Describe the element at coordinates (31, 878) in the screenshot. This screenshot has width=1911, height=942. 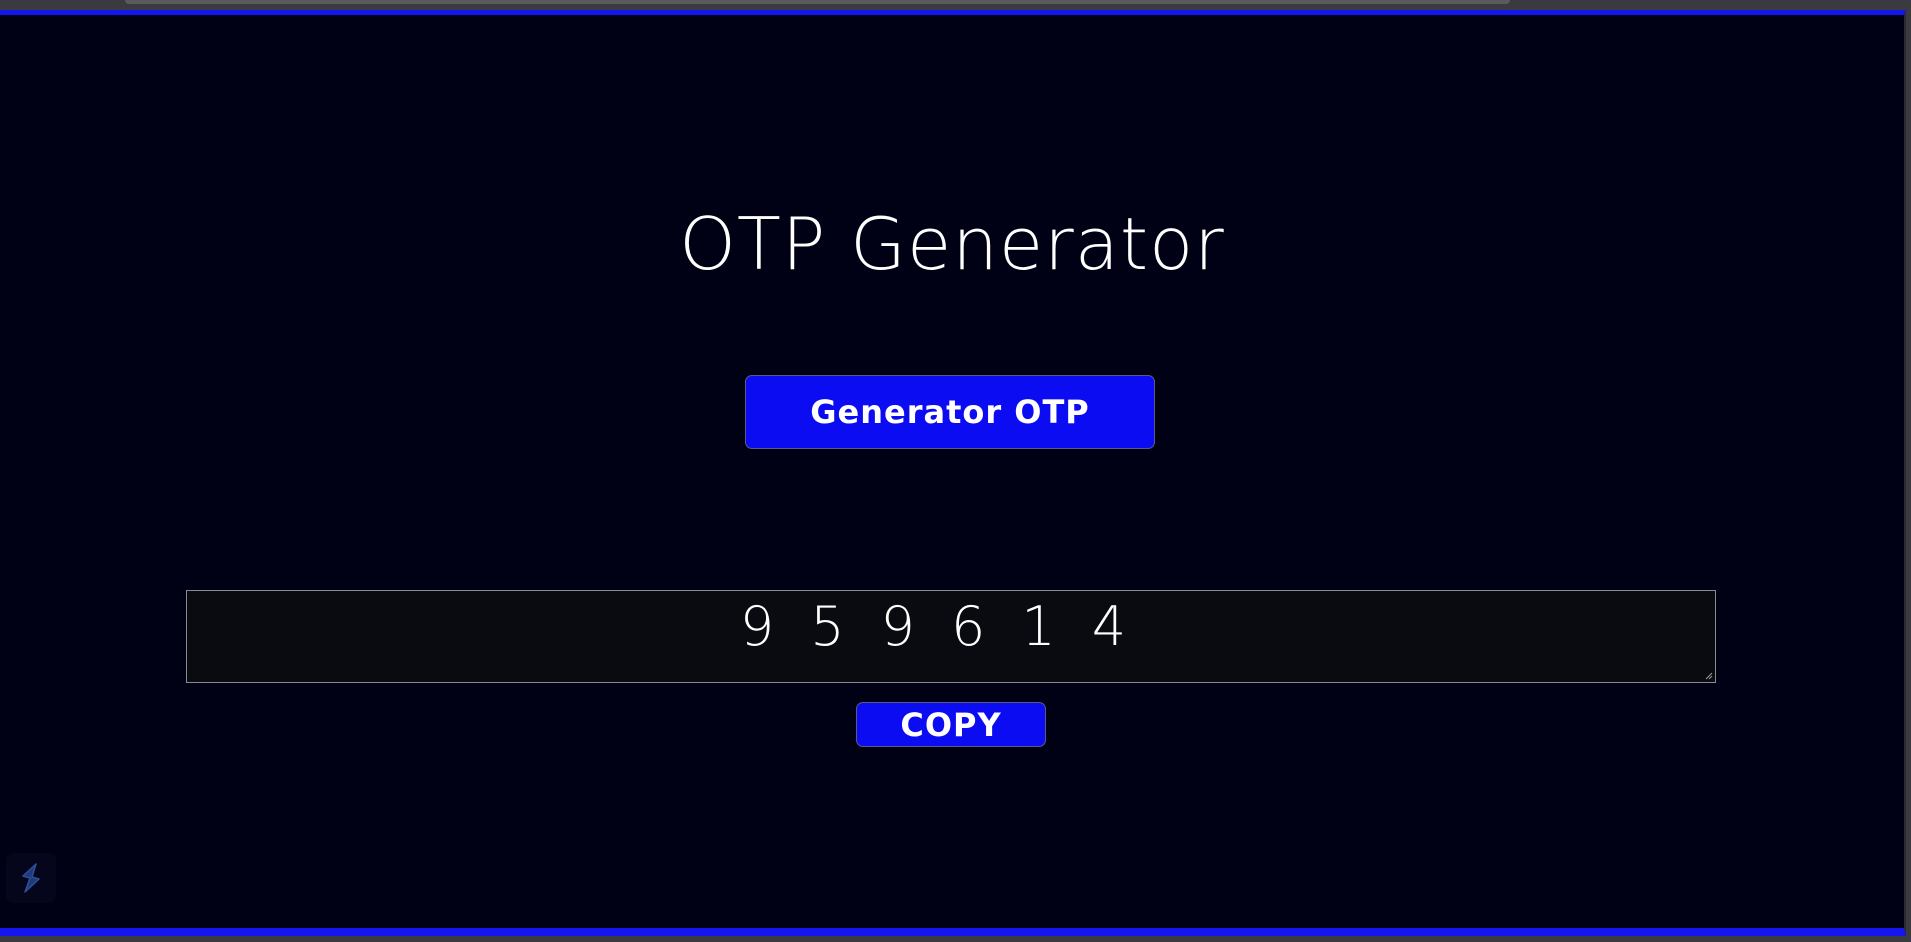
I see `extension-logo-icon` at that location.